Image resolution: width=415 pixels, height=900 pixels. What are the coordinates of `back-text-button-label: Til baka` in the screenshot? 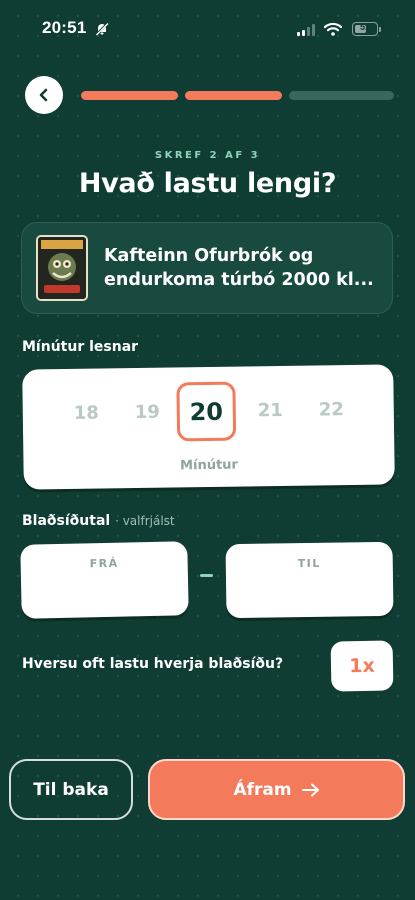 It's located at (71, 789).